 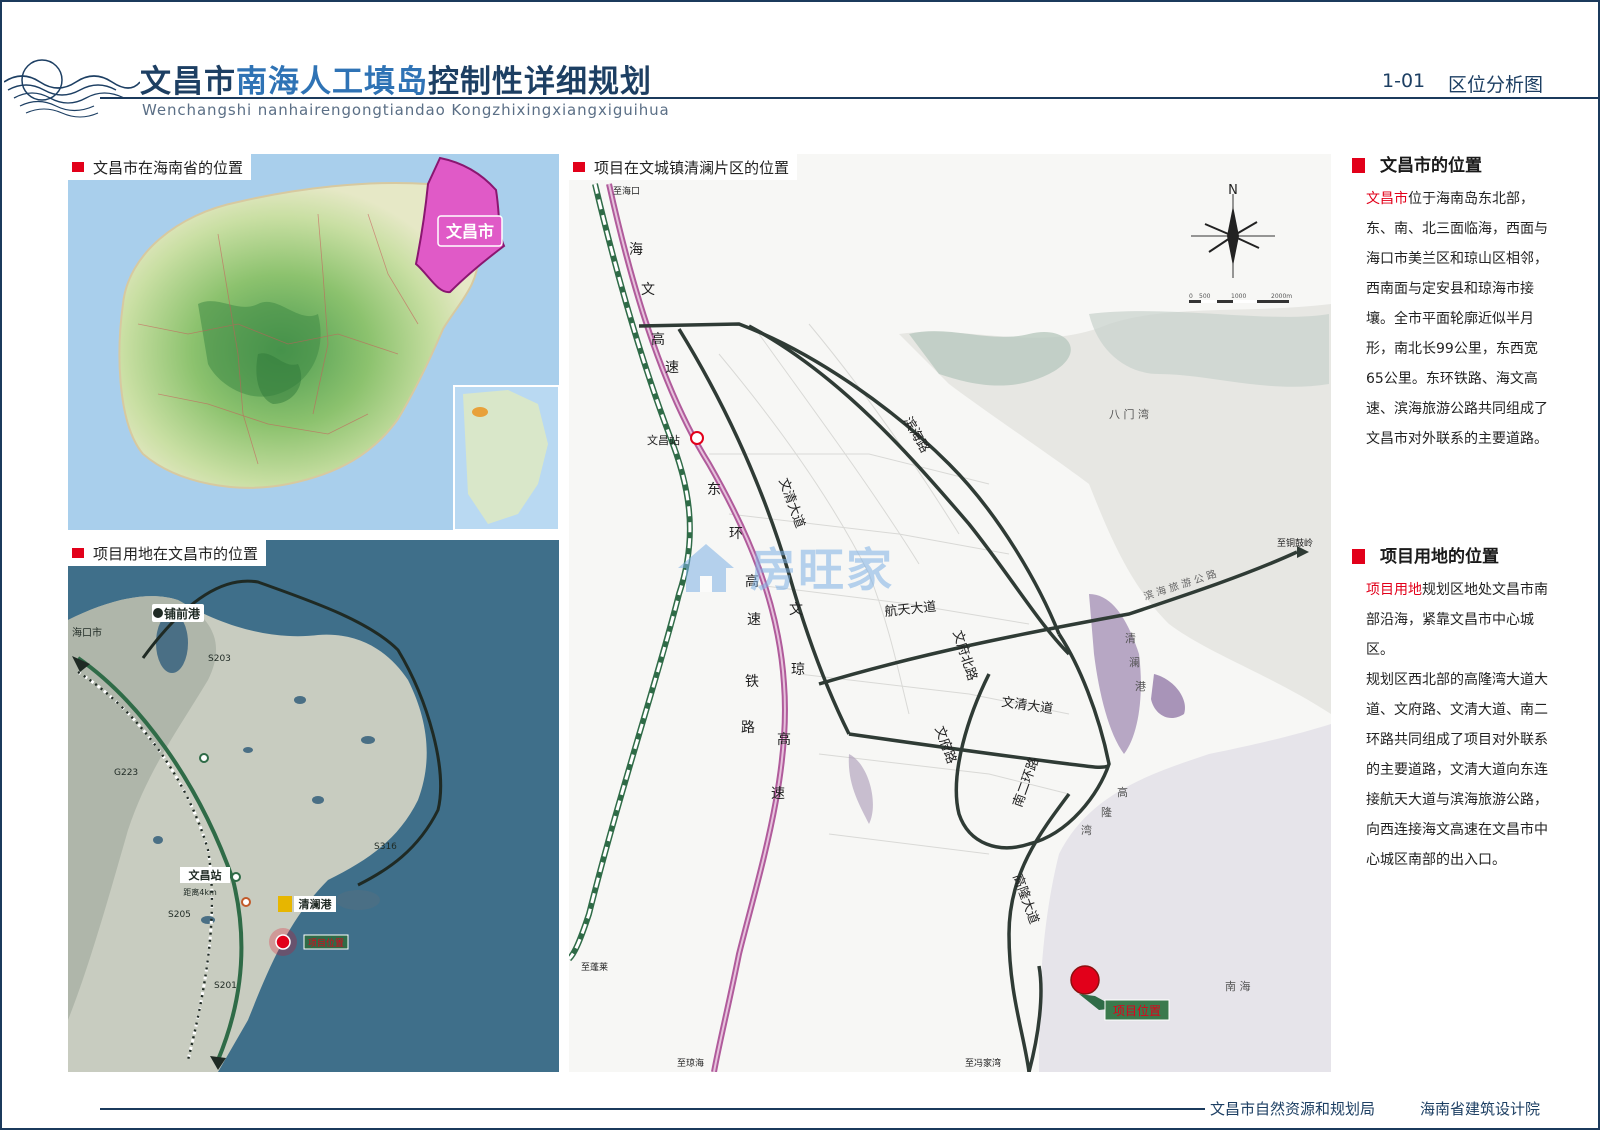 I want to click on footer-organization: 文昌市自然资源和规划局, so click(x=1293, y=1109).